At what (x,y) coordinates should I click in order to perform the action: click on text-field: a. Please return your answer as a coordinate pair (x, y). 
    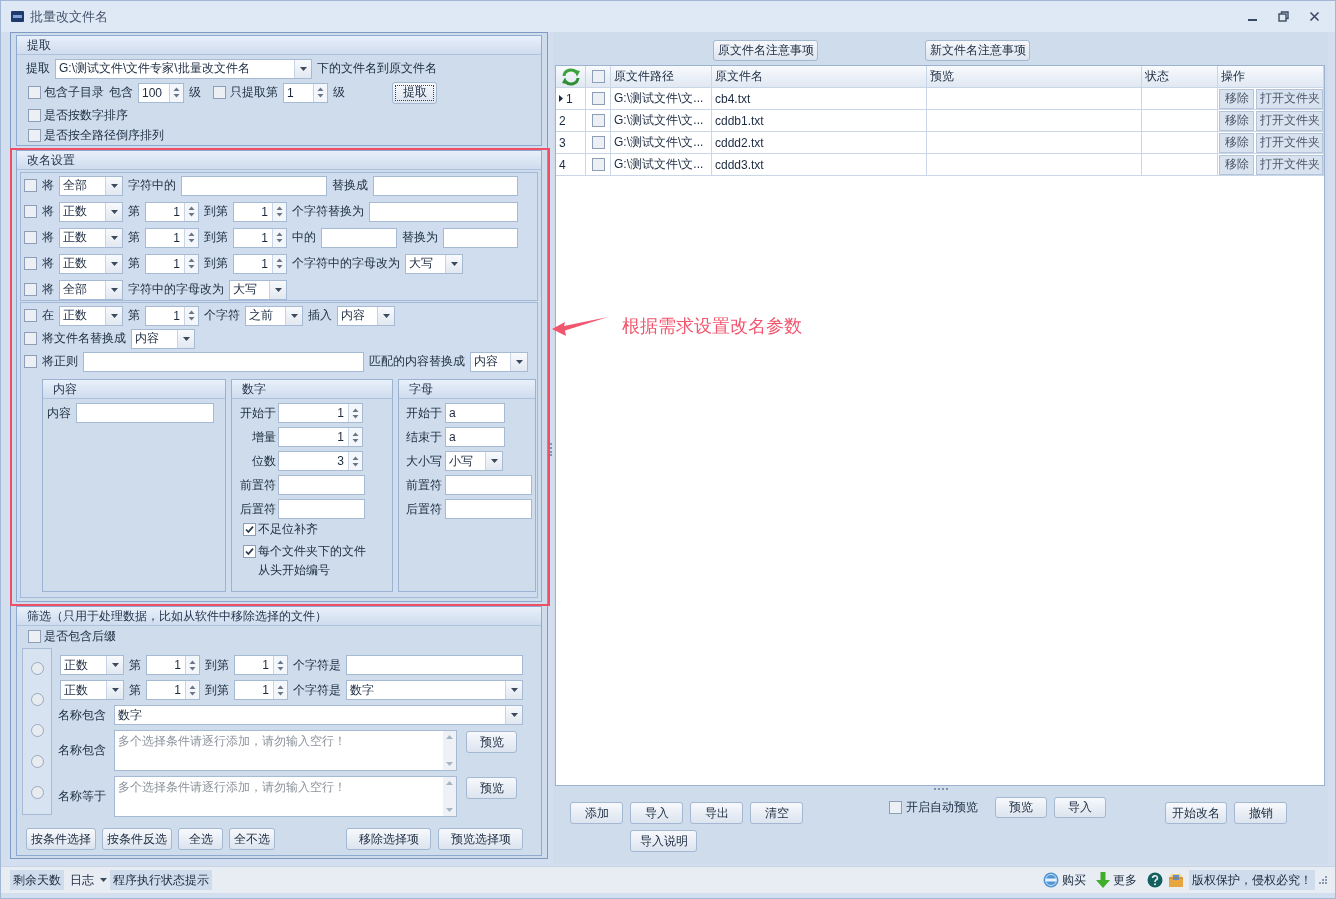
    Looking at the image, I should click on (475, 413).